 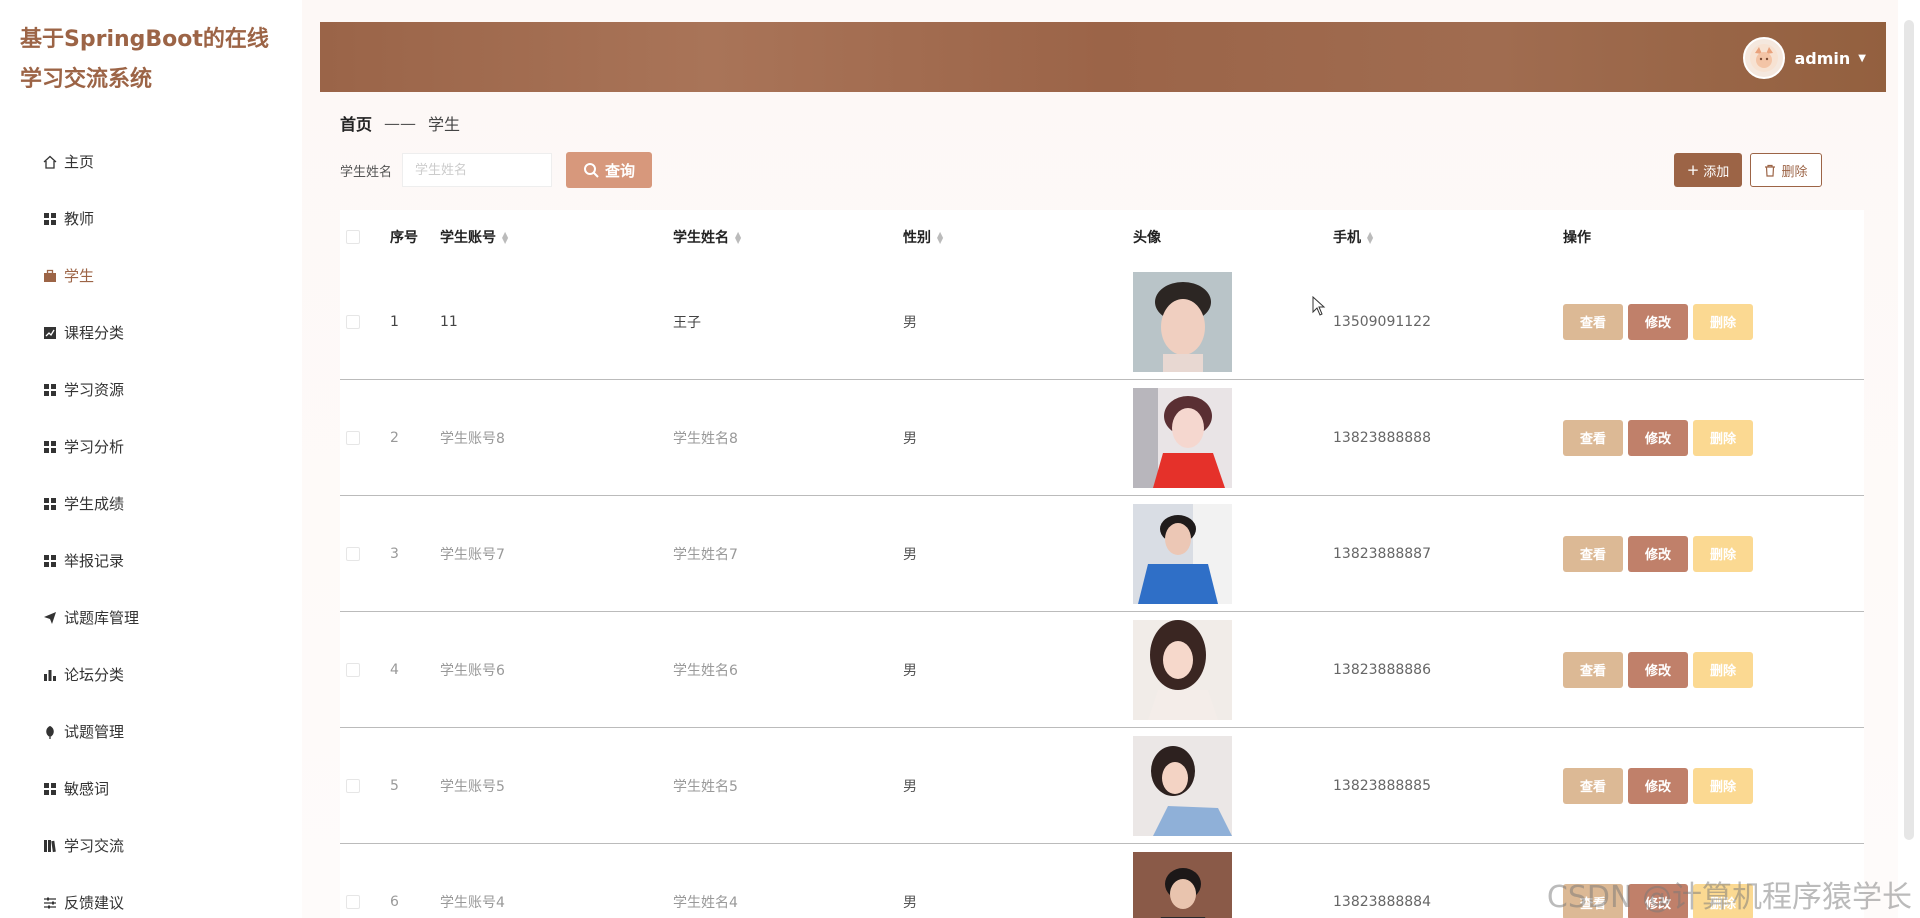 I want to click on col-phone: 手机 ▲ ▼, so click(x=1448, y=237).